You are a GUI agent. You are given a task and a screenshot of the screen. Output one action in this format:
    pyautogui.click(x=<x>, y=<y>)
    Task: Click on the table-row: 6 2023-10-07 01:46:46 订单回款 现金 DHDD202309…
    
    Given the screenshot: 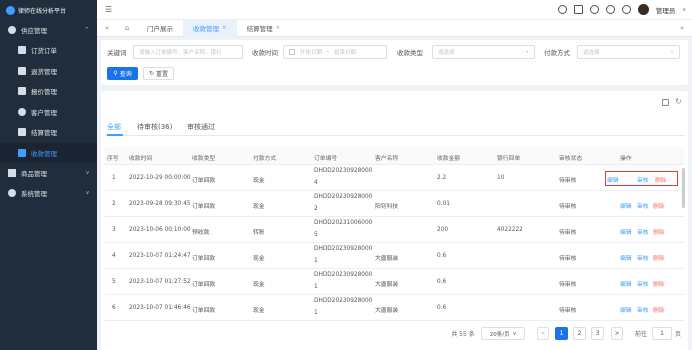 What is the action you would take?
    pyautogui.click(x=394, y=308)
    